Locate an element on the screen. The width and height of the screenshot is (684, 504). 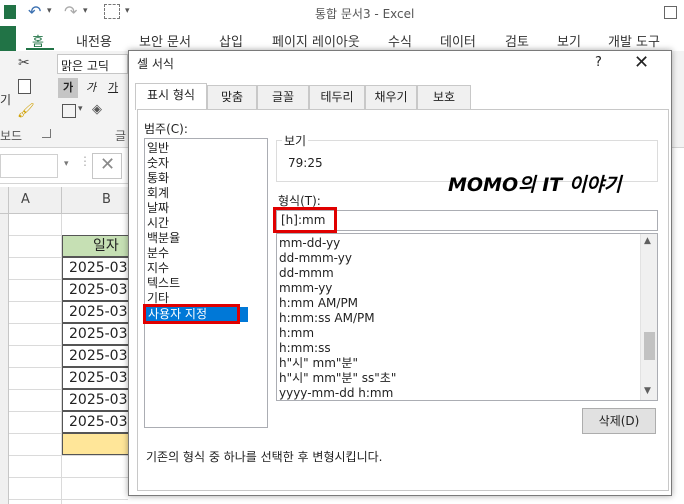
select-objects-icon is located at coordinates (112, 11).